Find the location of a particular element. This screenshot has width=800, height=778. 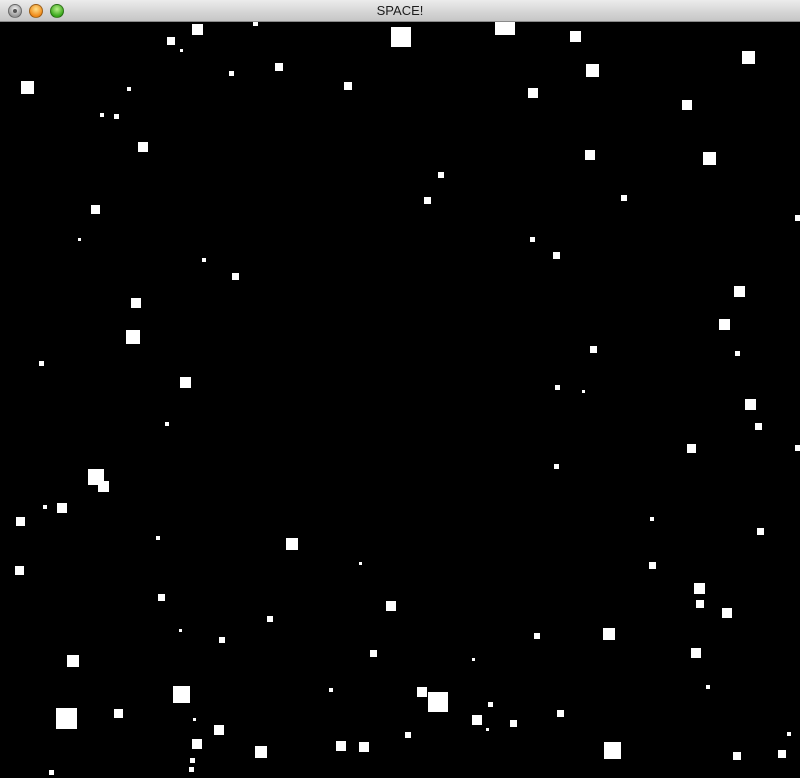

window-title: SPACE! is located at coordinates (400, 10).